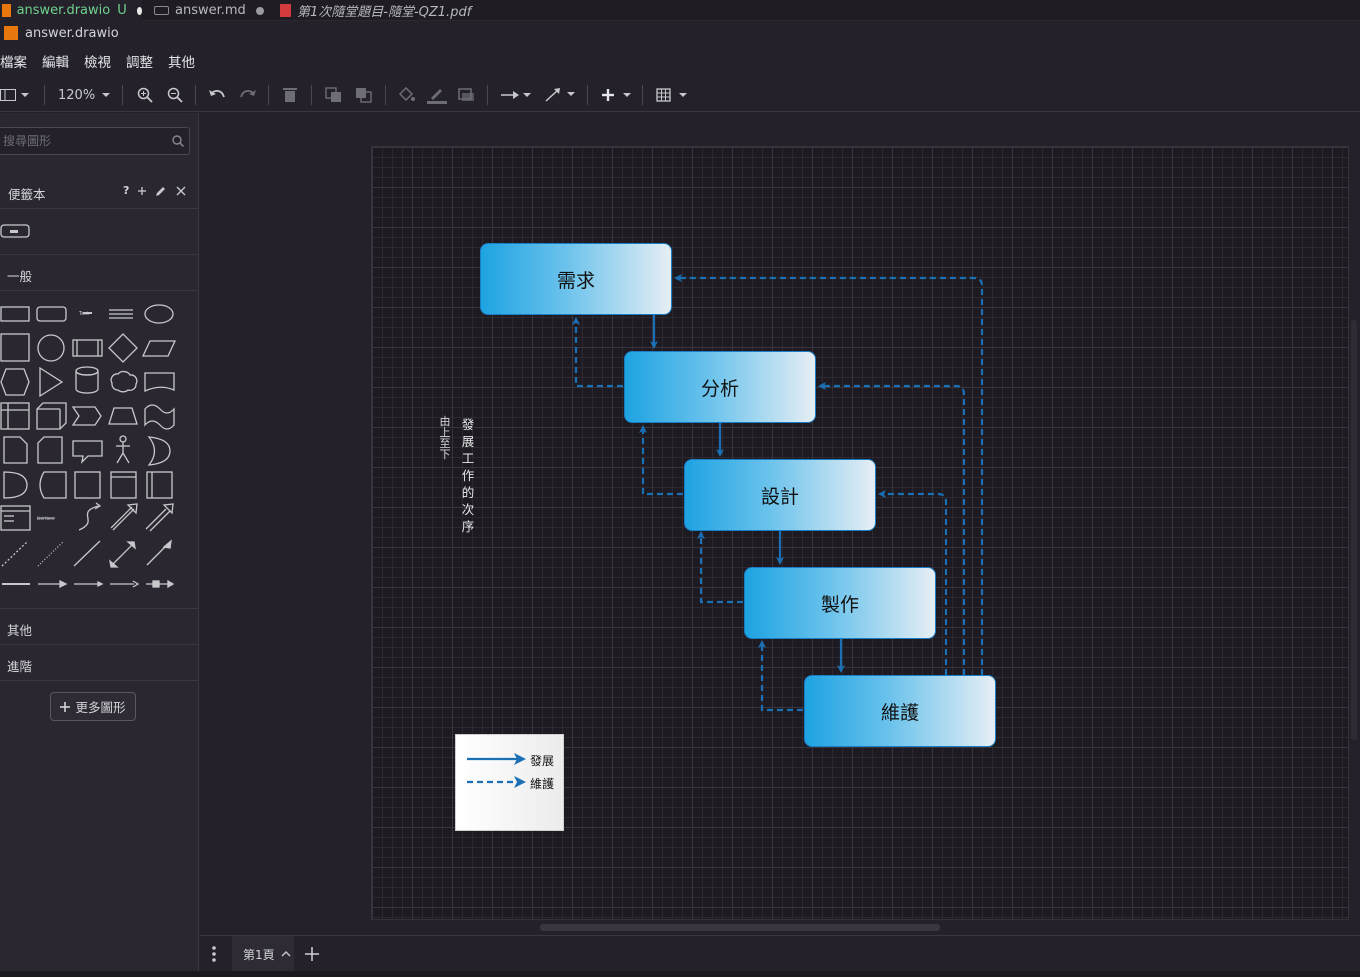  Describe the element at coordinates (680, 974) in the screenshot. I see `status-strip` at that location.